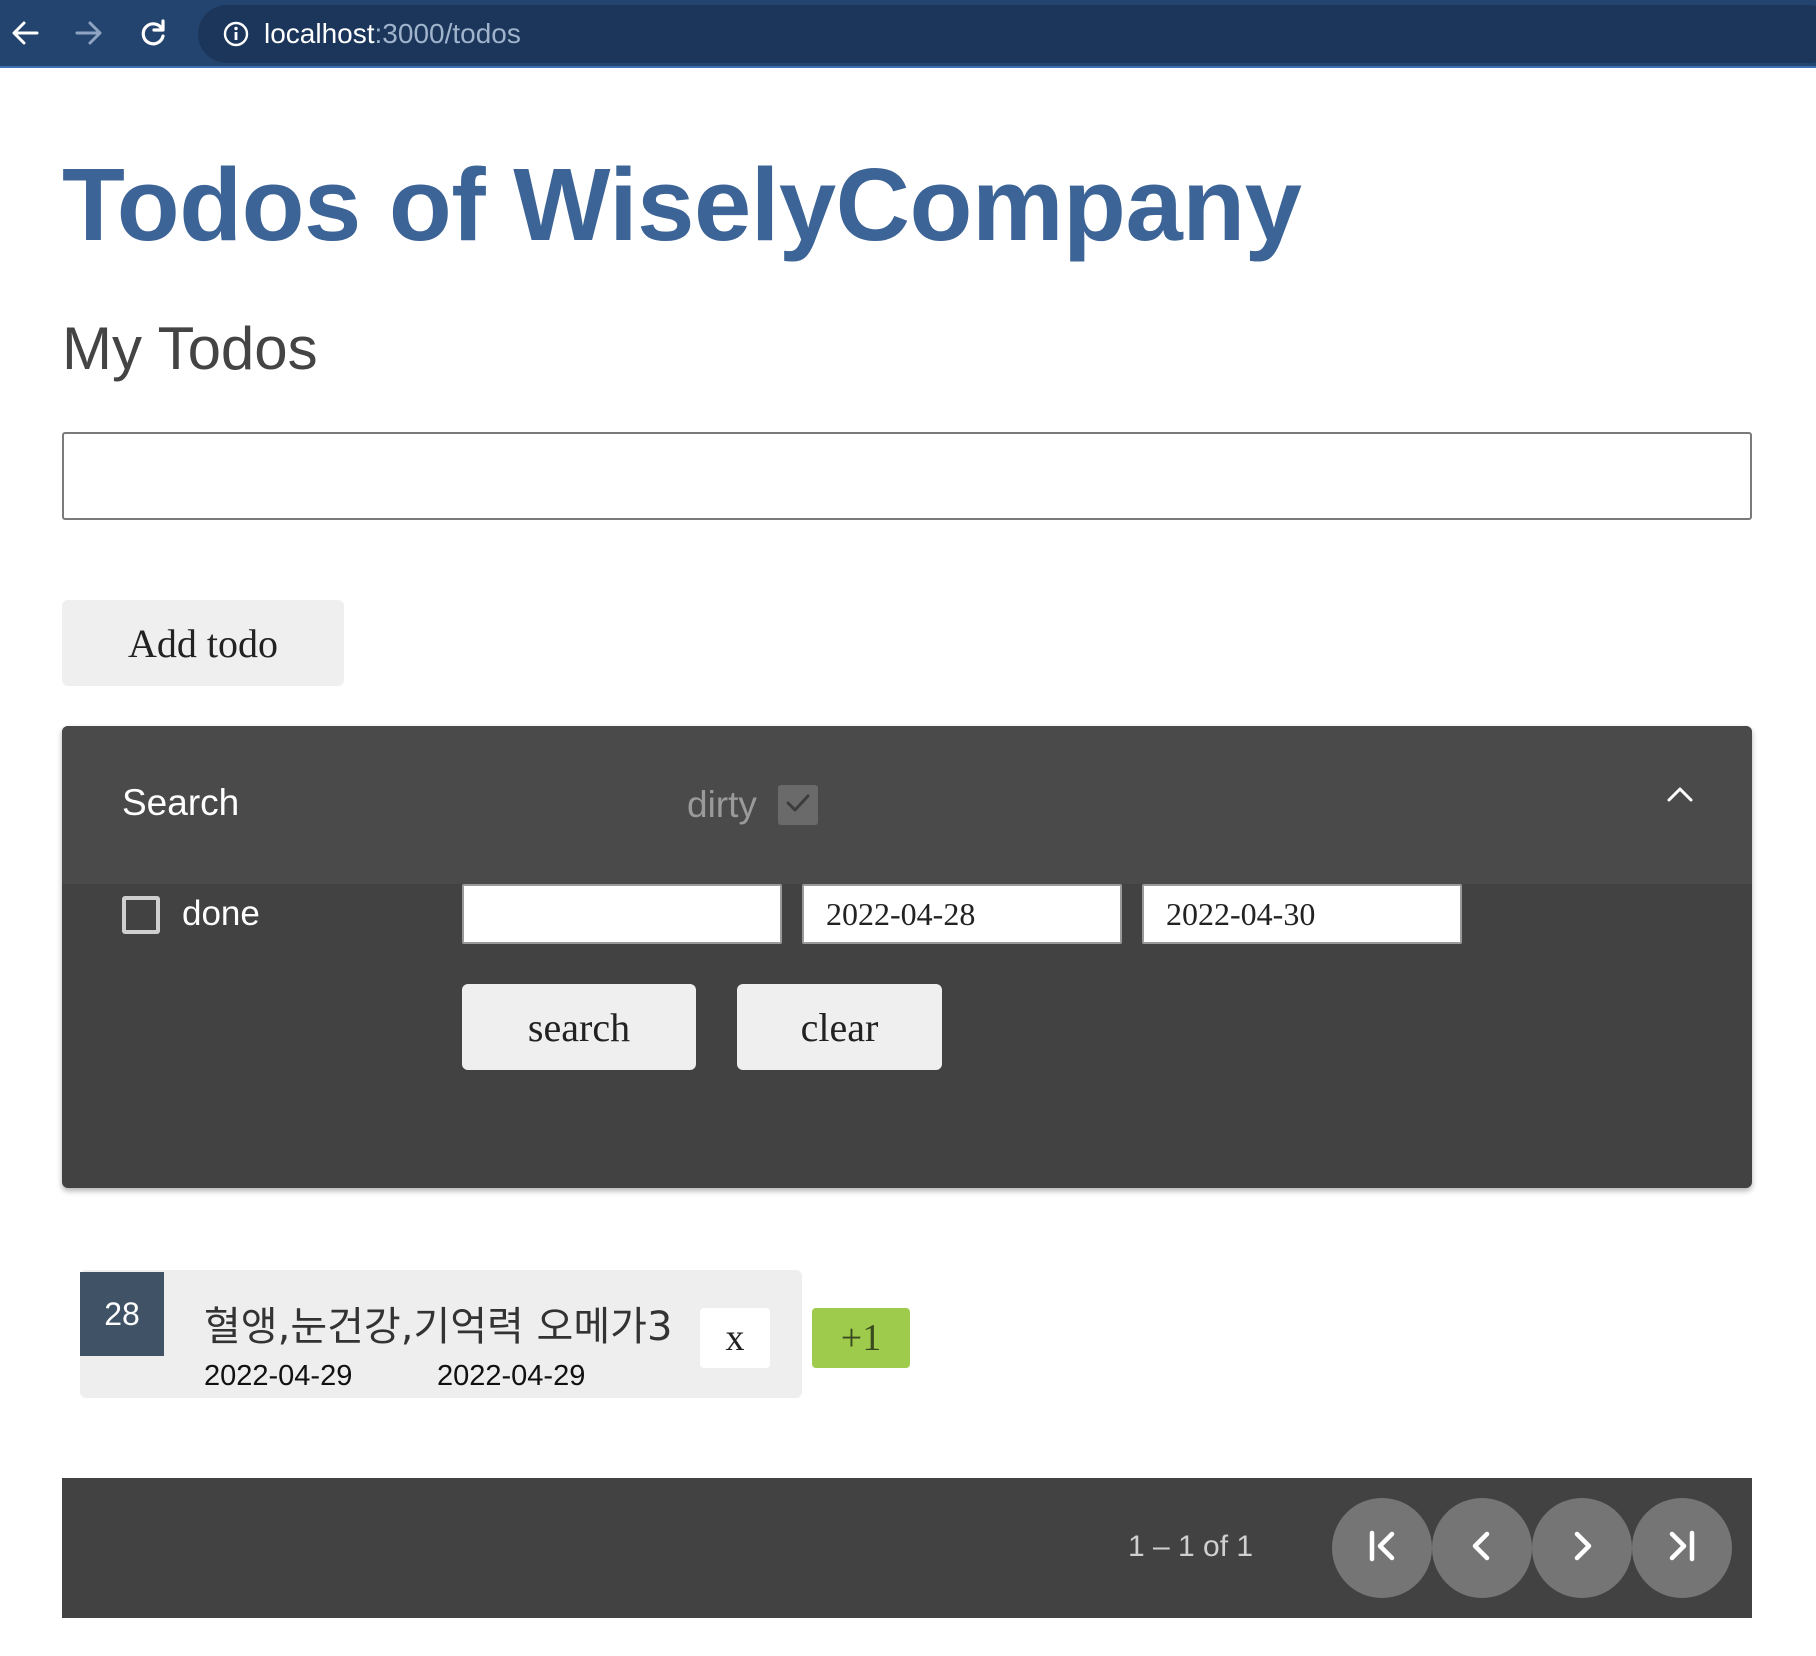 The image size is (1816, 1656). I want to click on end-date-input, so click(1302, 914).